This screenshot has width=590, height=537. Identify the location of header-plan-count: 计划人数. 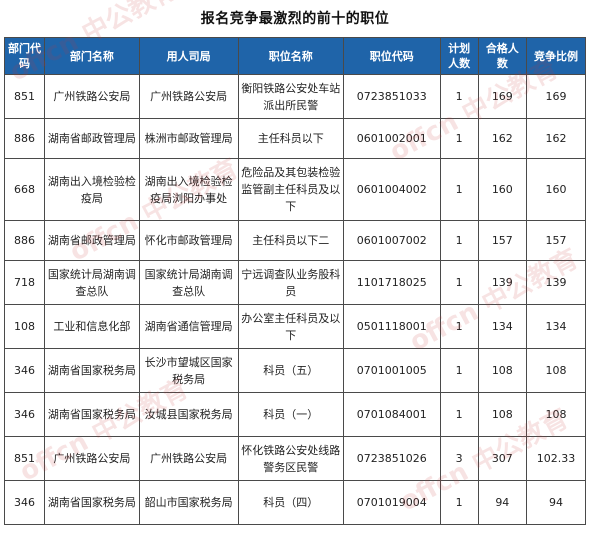
(459, 56).